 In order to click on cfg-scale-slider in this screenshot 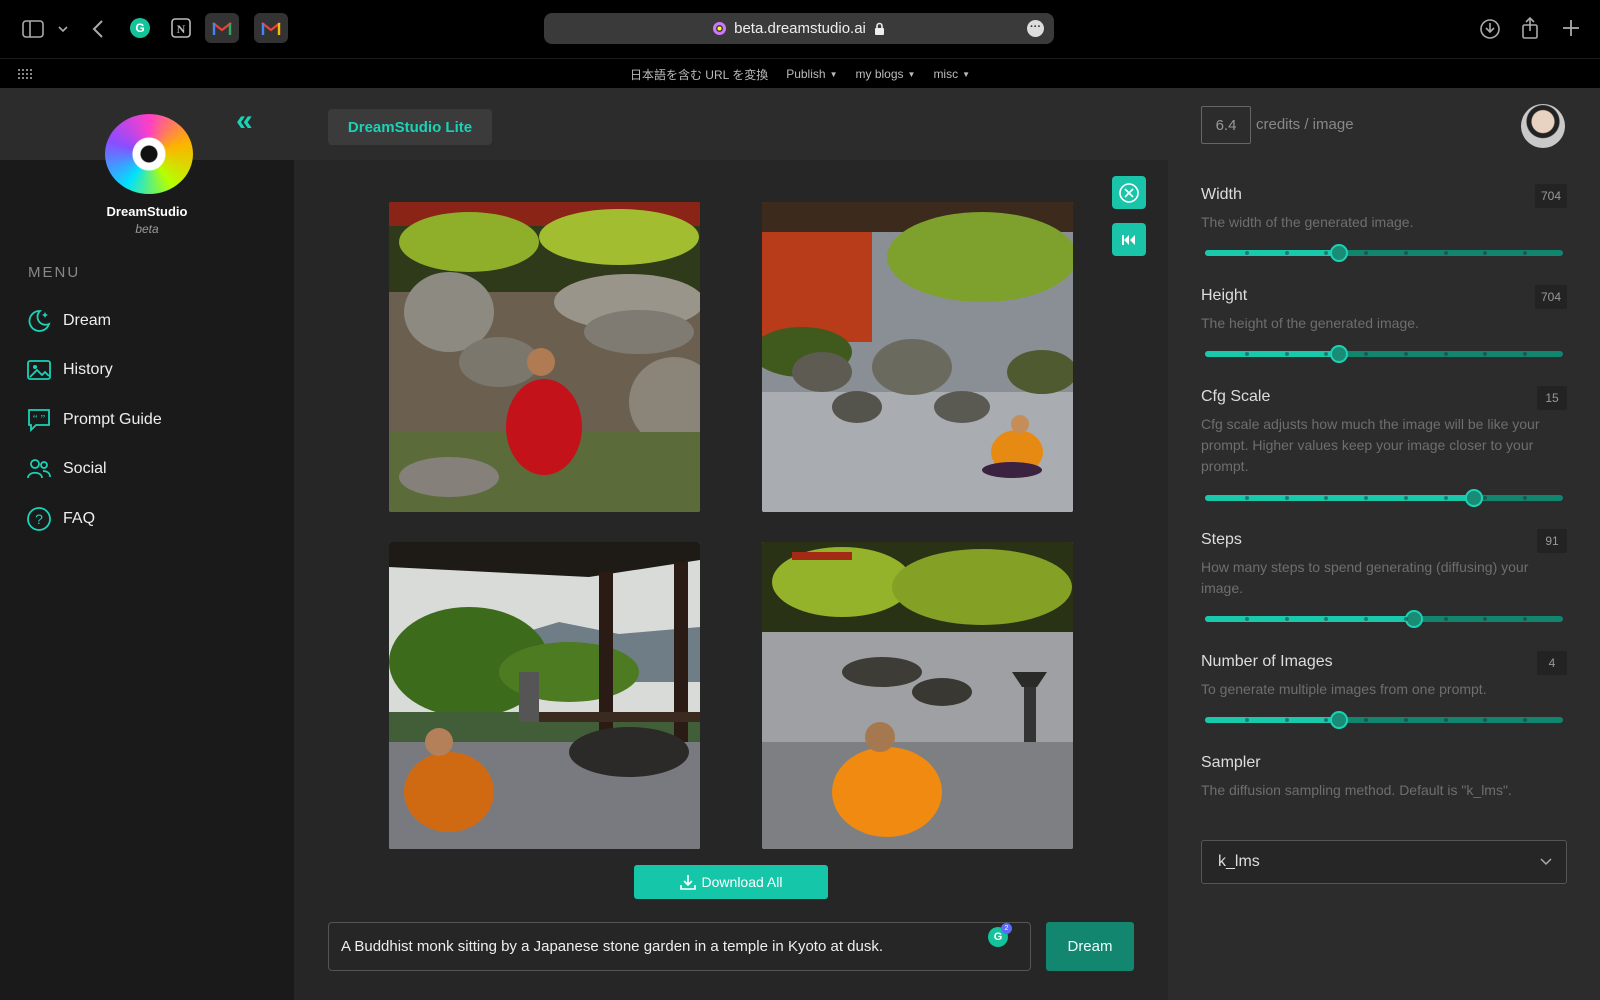, I will do `click(1384, 498)`.